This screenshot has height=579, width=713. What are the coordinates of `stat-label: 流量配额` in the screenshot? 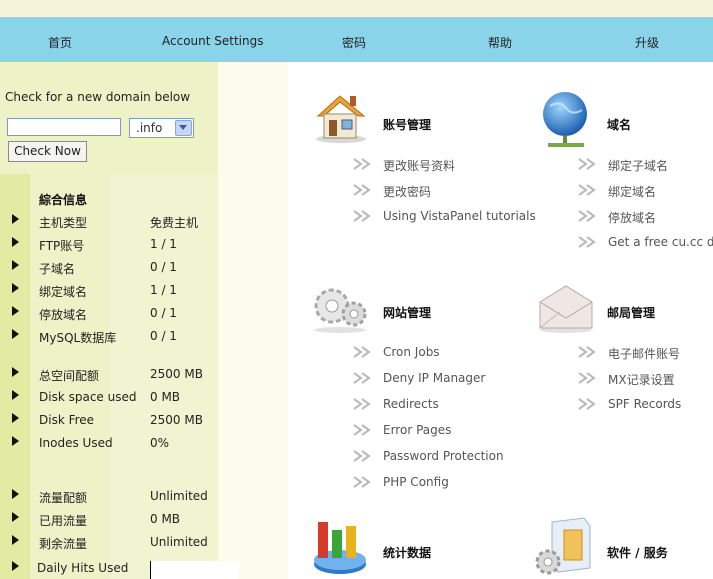 It's located at (63, 498).